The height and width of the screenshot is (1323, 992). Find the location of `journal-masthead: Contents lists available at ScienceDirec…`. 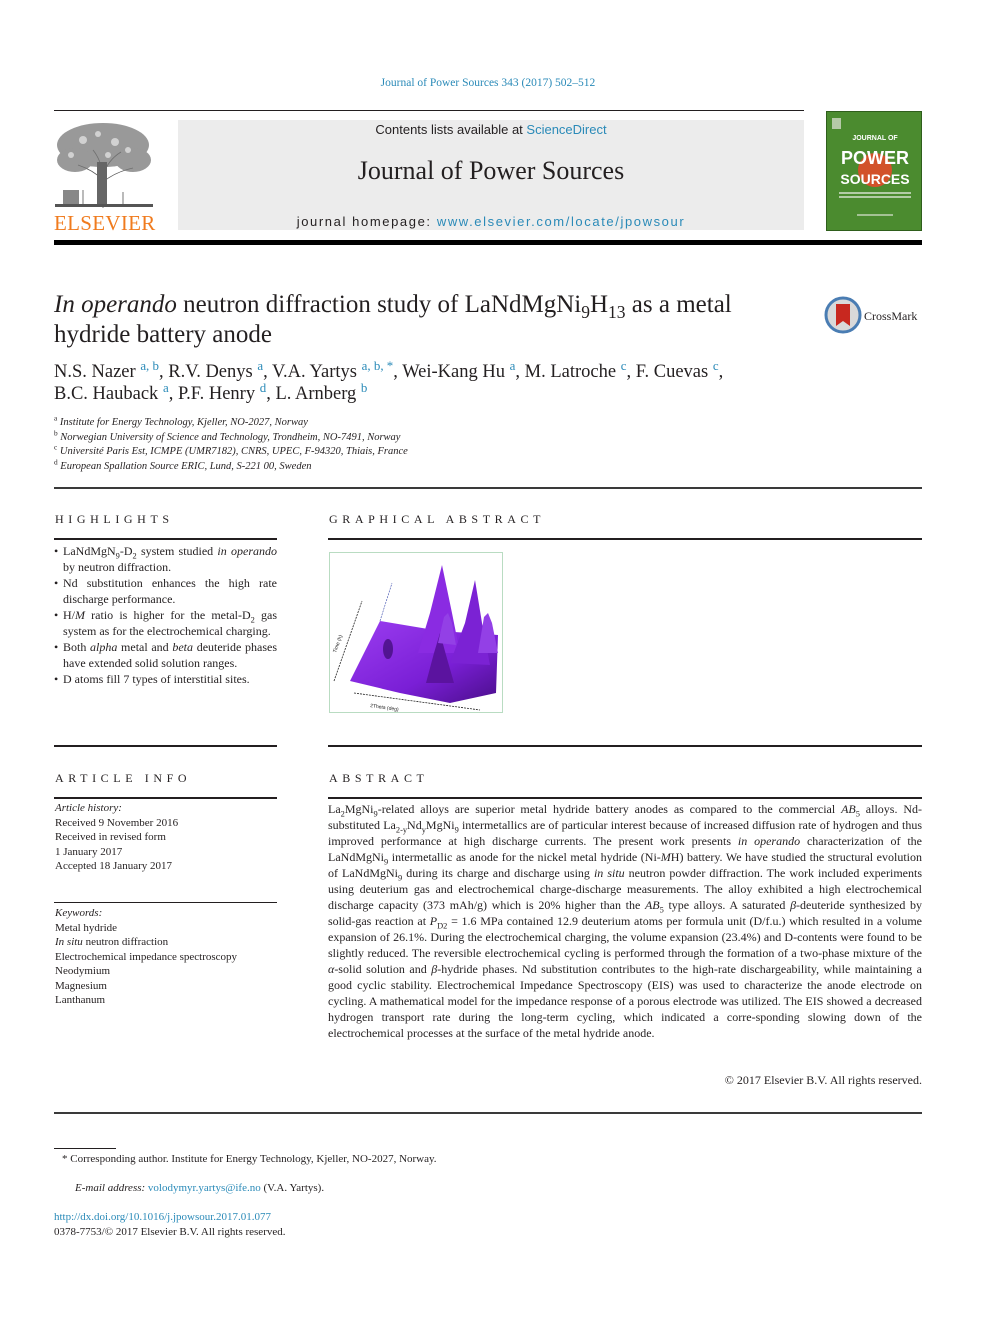

journal-masthead: Contents lists available at ScienceDirec… is located at coordinates (491, 175).